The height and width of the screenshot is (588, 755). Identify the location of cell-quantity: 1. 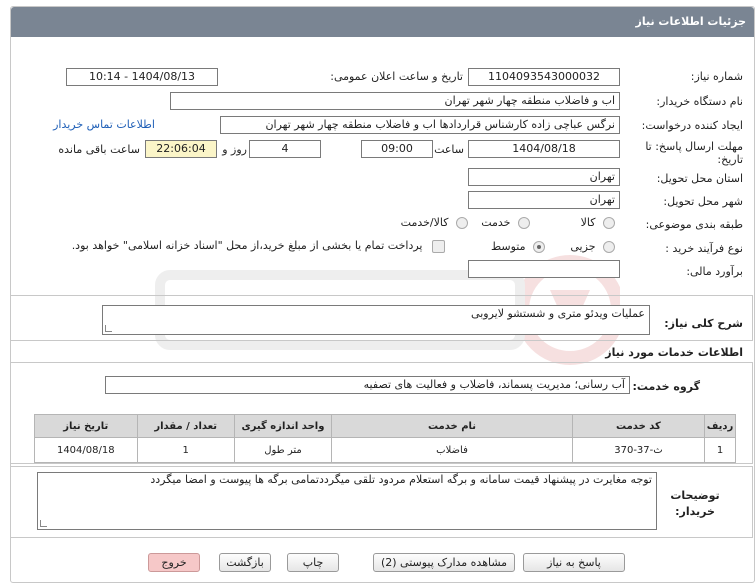
(185, 450).